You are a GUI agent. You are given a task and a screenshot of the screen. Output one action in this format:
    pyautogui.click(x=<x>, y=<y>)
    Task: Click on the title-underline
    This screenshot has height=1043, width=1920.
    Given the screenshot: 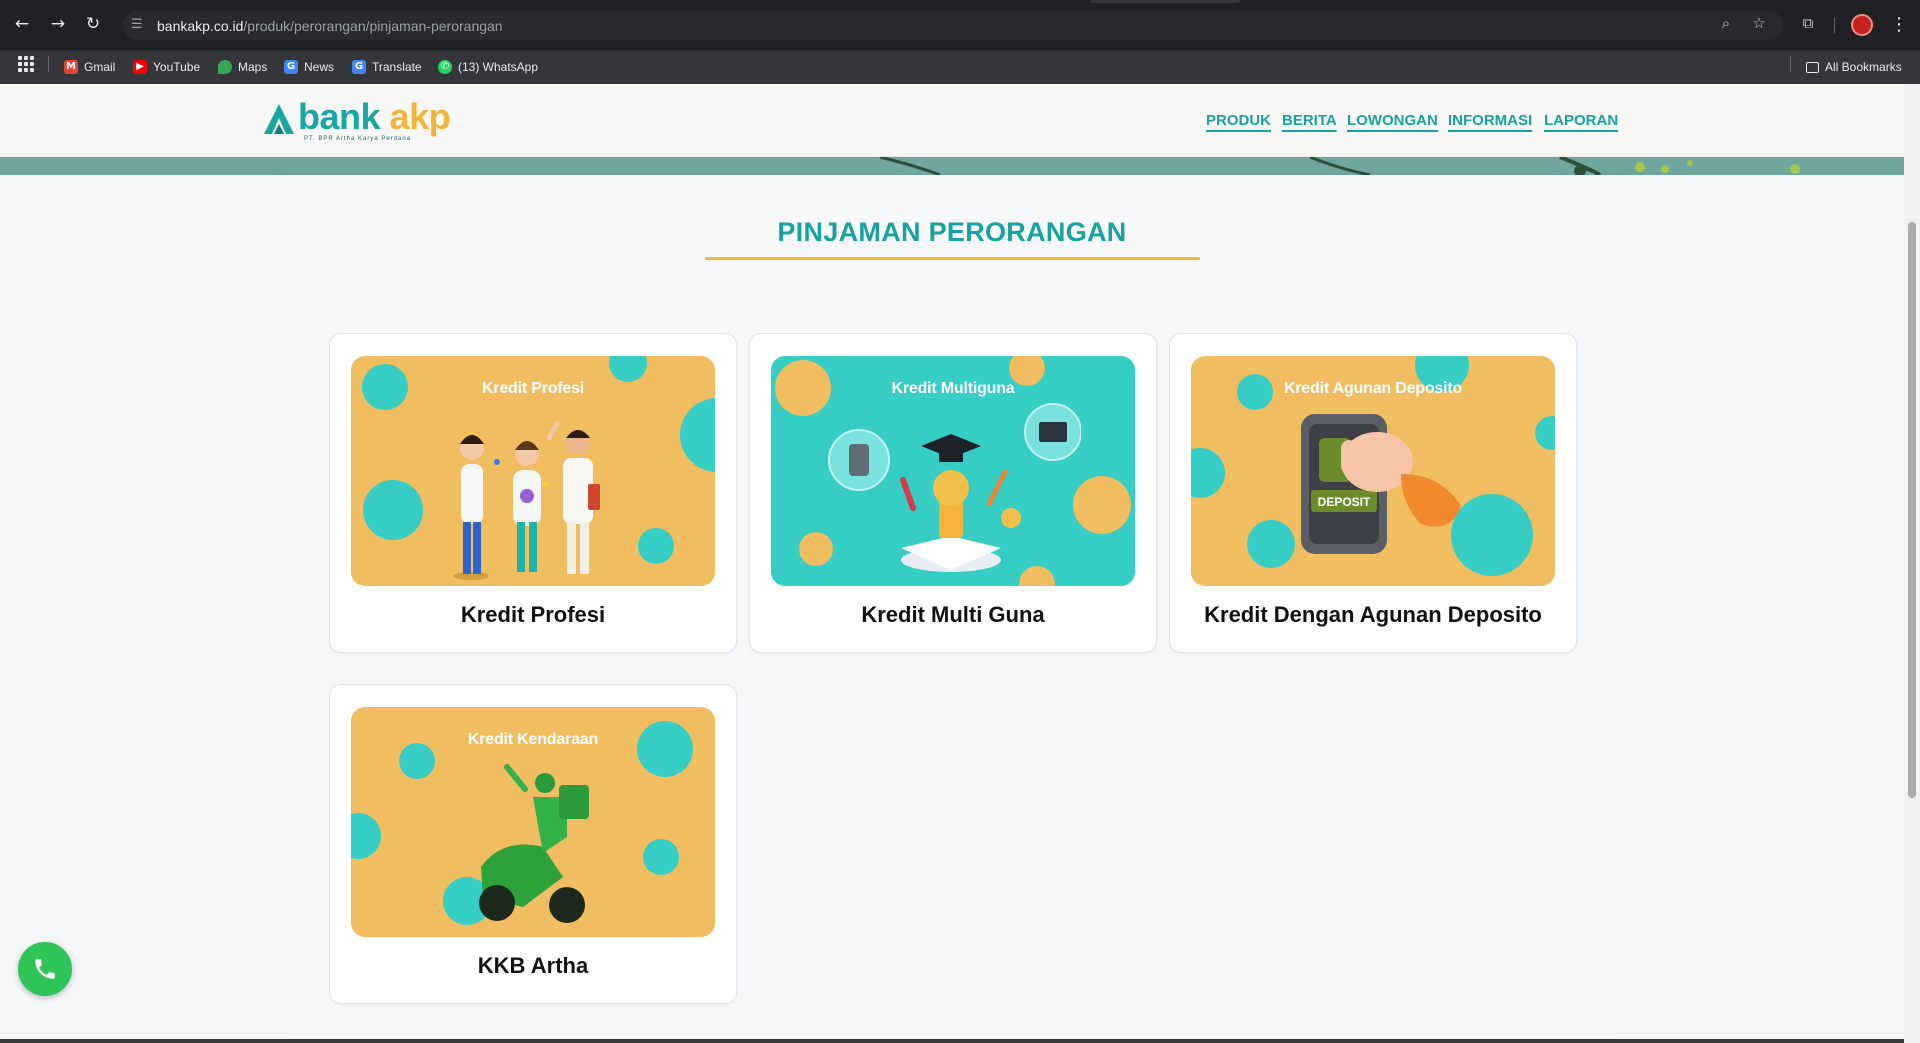 What is the action you would take?
    pyautogui.click(x=952, y=258)
    